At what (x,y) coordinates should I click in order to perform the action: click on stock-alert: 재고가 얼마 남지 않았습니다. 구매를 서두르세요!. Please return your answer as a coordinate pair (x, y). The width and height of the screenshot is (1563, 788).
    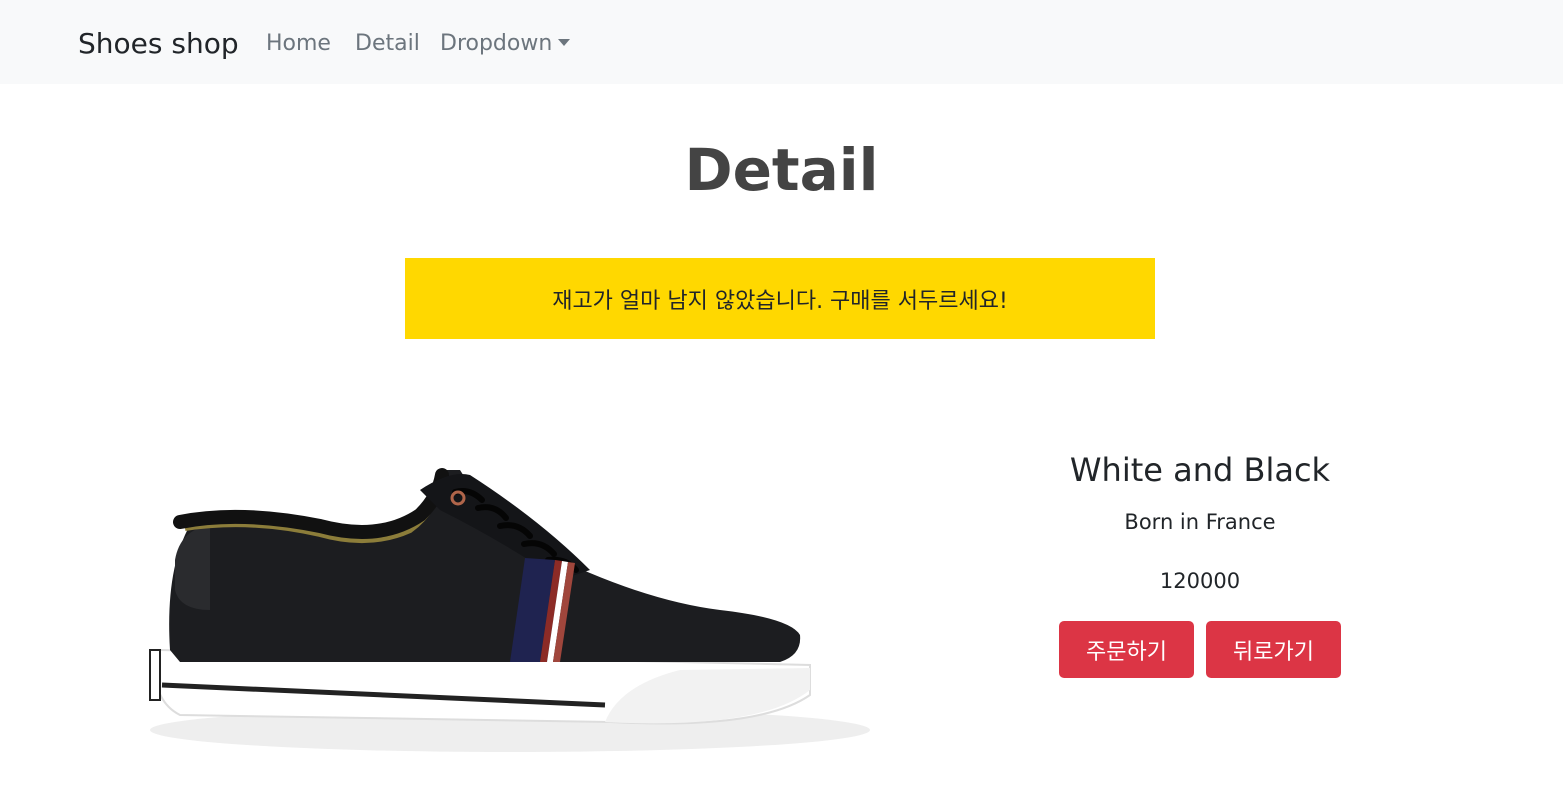
    Looking at the image, I should click on (780, 298).